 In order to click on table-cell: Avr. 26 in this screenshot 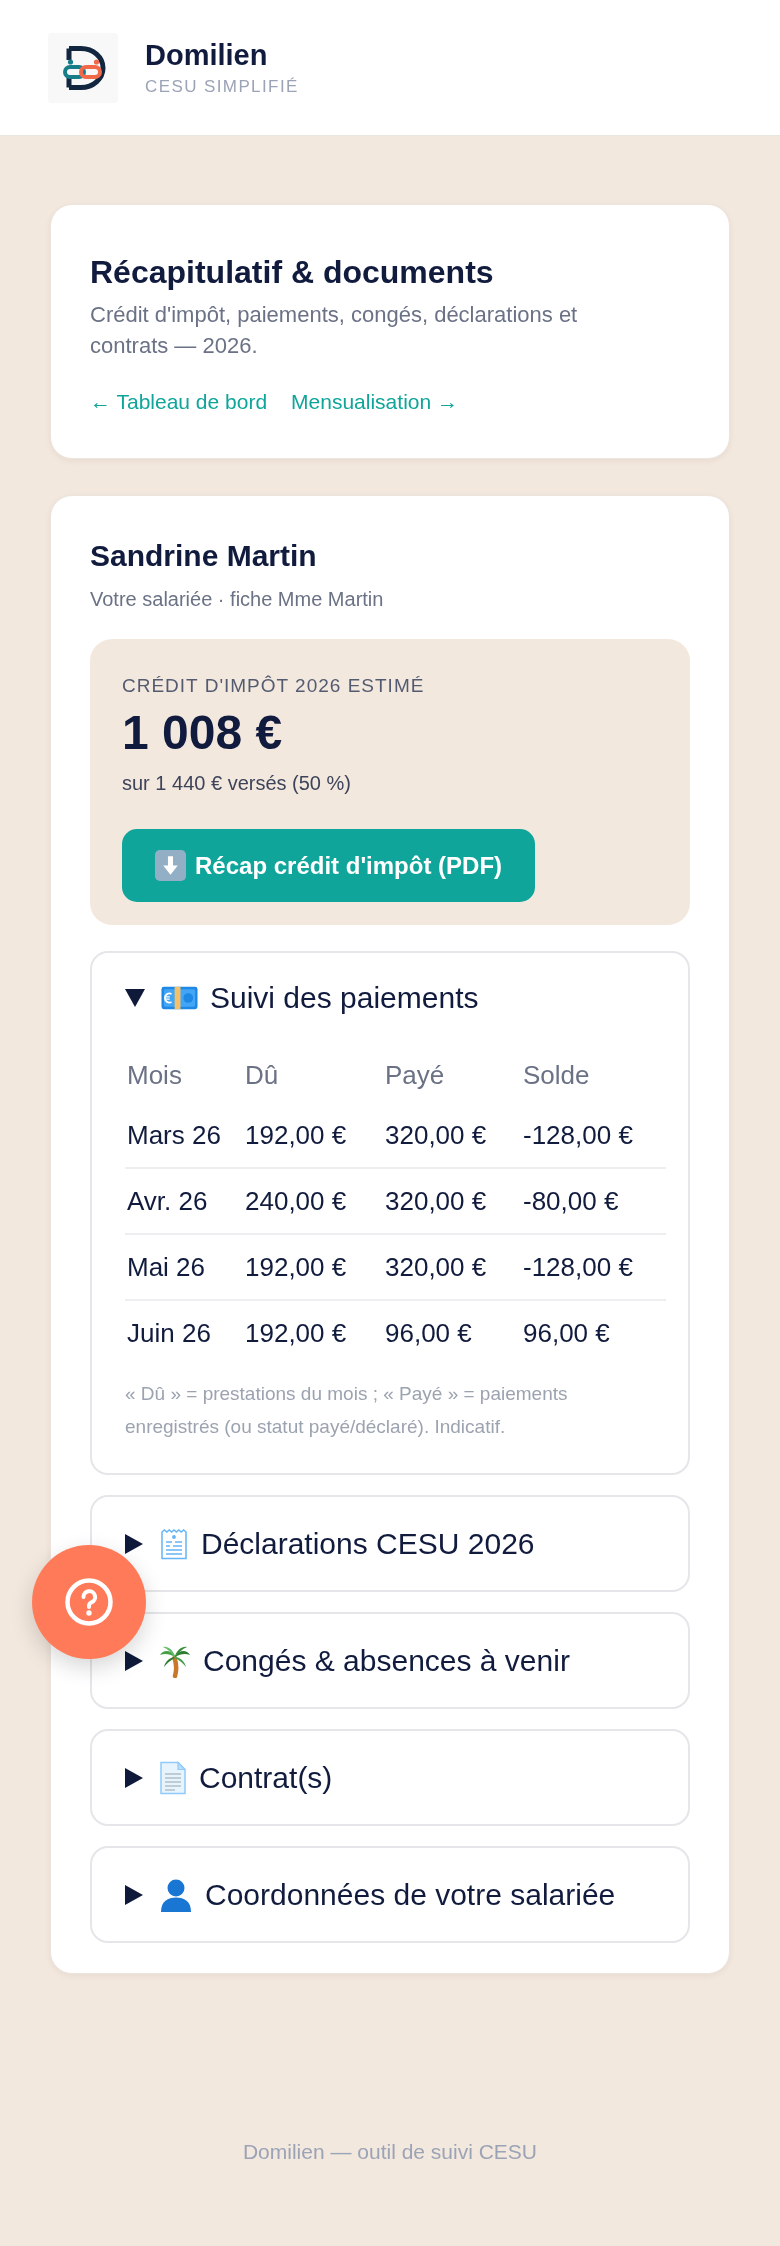, I will do `click(184, 1201)`.